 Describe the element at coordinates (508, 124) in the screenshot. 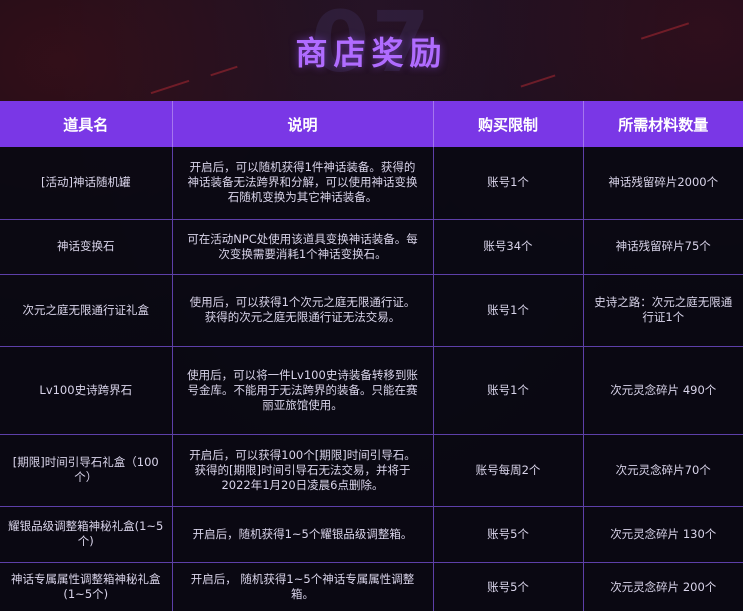

I see `column-header-purchase-limit: 购买限制` at that location.